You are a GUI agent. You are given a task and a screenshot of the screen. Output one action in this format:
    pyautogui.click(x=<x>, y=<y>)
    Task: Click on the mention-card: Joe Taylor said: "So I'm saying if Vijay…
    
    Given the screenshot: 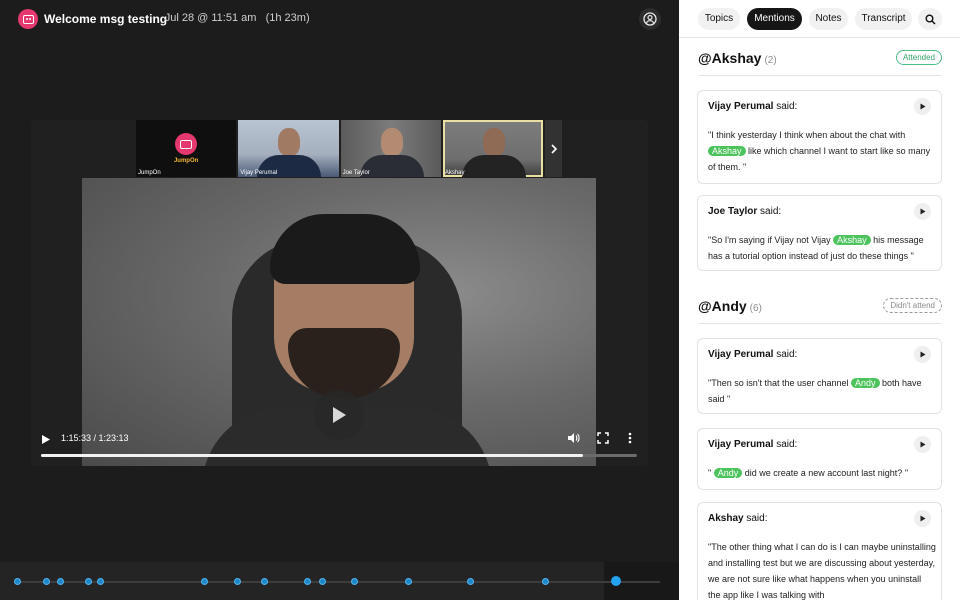 What is the action you would take?
    pyautogui.click(x=819, y=233)
    